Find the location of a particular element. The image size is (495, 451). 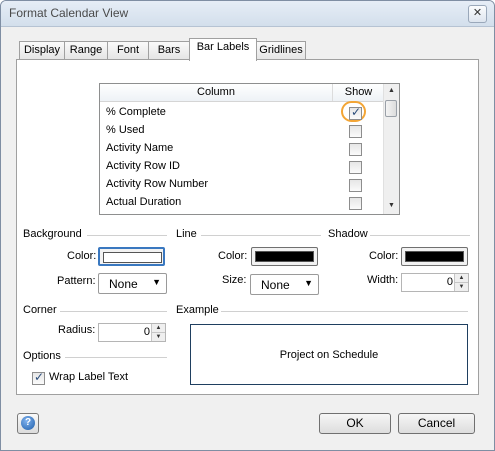

help-button: ? is located at coordinates (28, 423).